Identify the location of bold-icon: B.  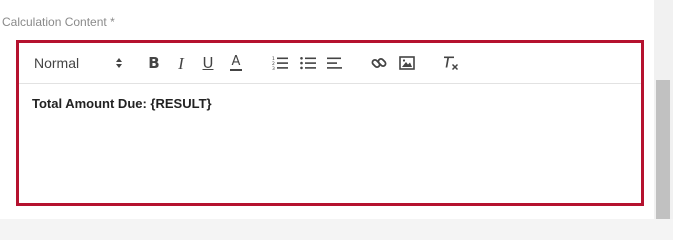
(154, 62).